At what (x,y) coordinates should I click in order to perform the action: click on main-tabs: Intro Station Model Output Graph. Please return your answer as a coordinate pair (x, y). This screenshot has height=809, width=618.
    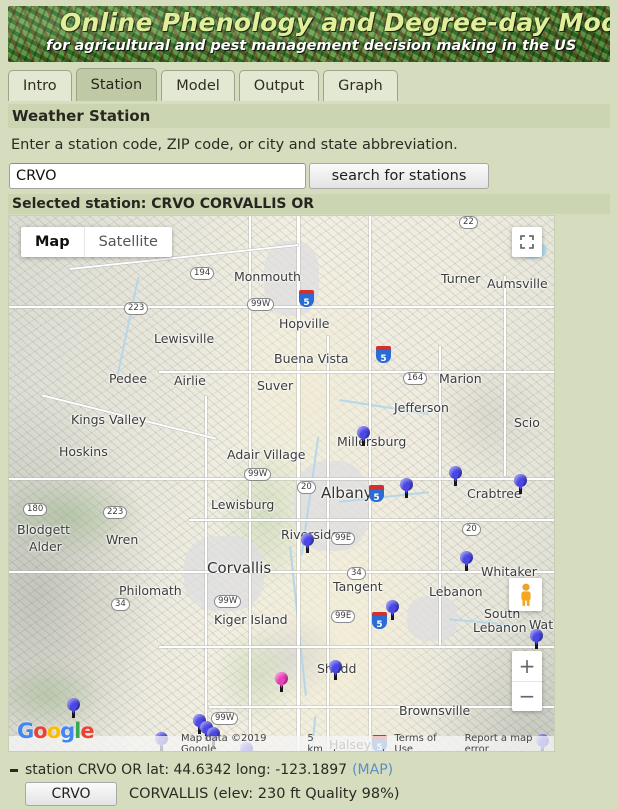
    Looking at the image, I should click on (309, 82).